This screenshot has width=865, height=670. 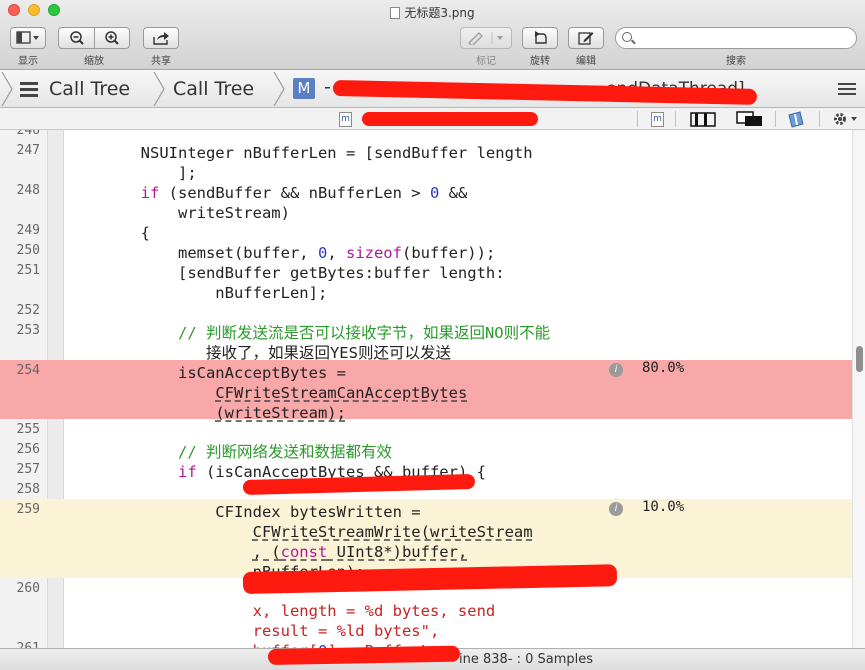 I want to click on line-number: 253, so click(x=28, y=330).